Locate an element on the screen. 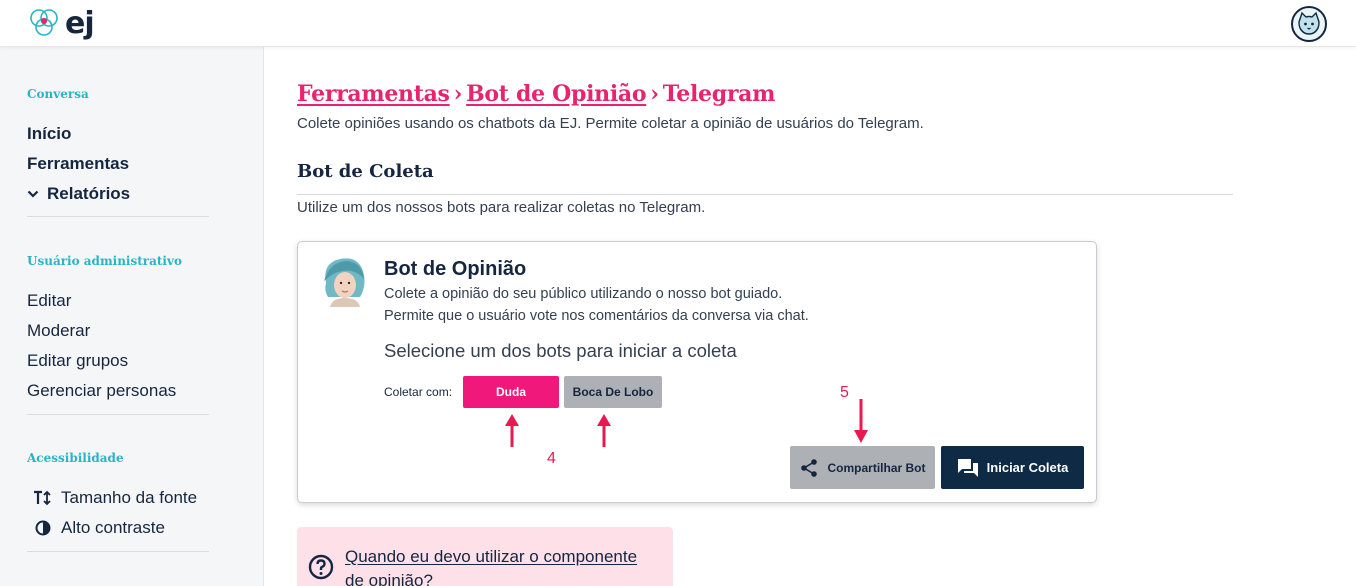  sidebar-item-moderar: Moderar is located at coordinates (58, 331).